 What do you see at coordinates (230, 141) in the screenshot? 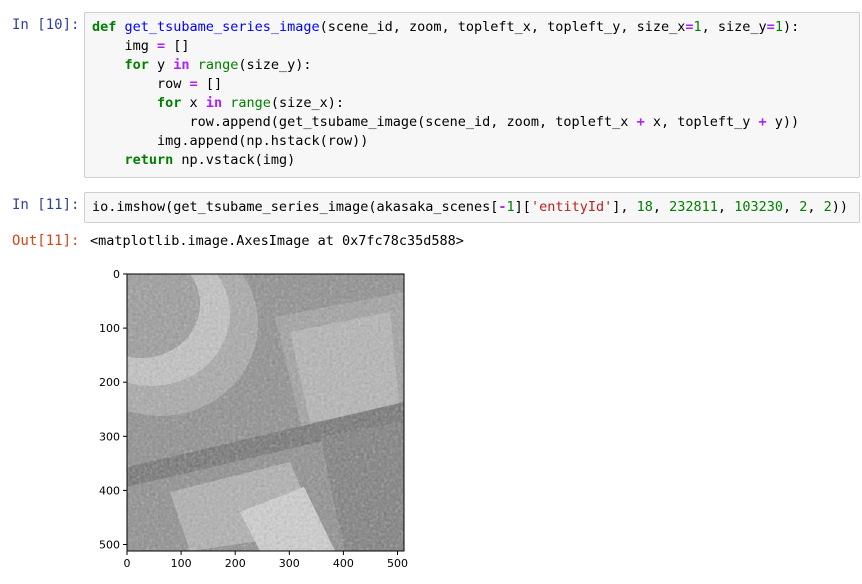
I see `code-line: img.append(np.hstack(row))` at bounding box center [230, 141].